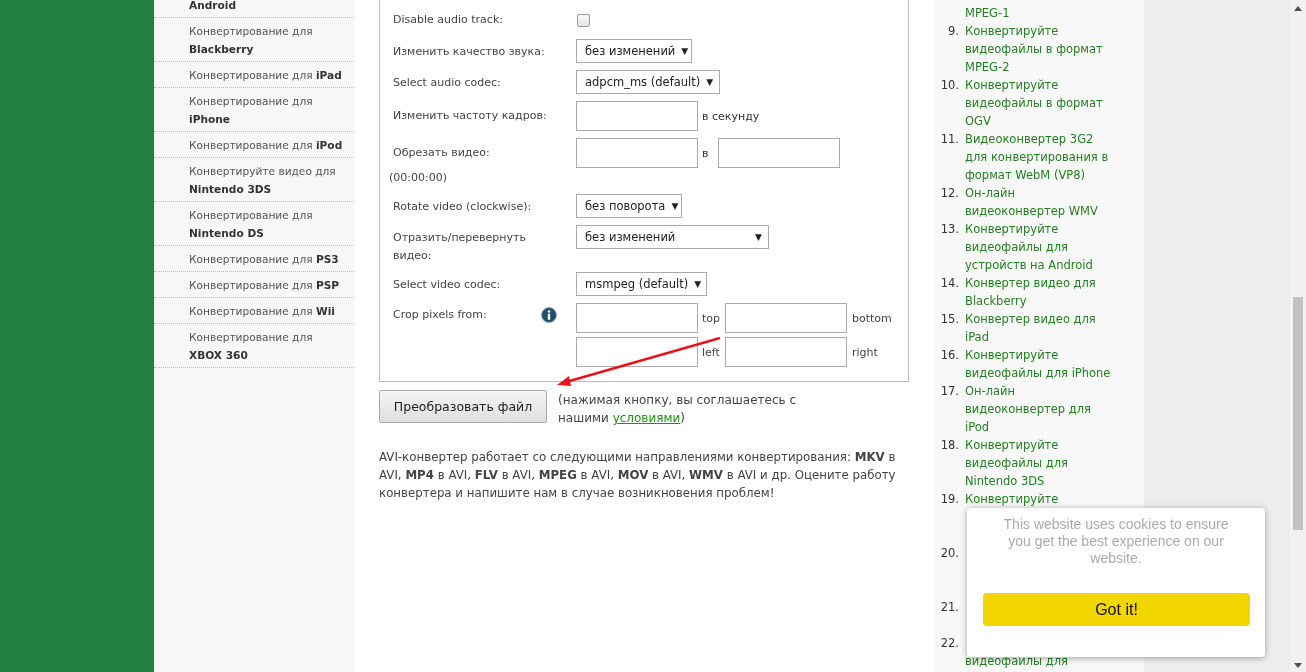  Describe the element at coordinates (949, 85) in the screenshot. I see `list-number: 10.` at that location.